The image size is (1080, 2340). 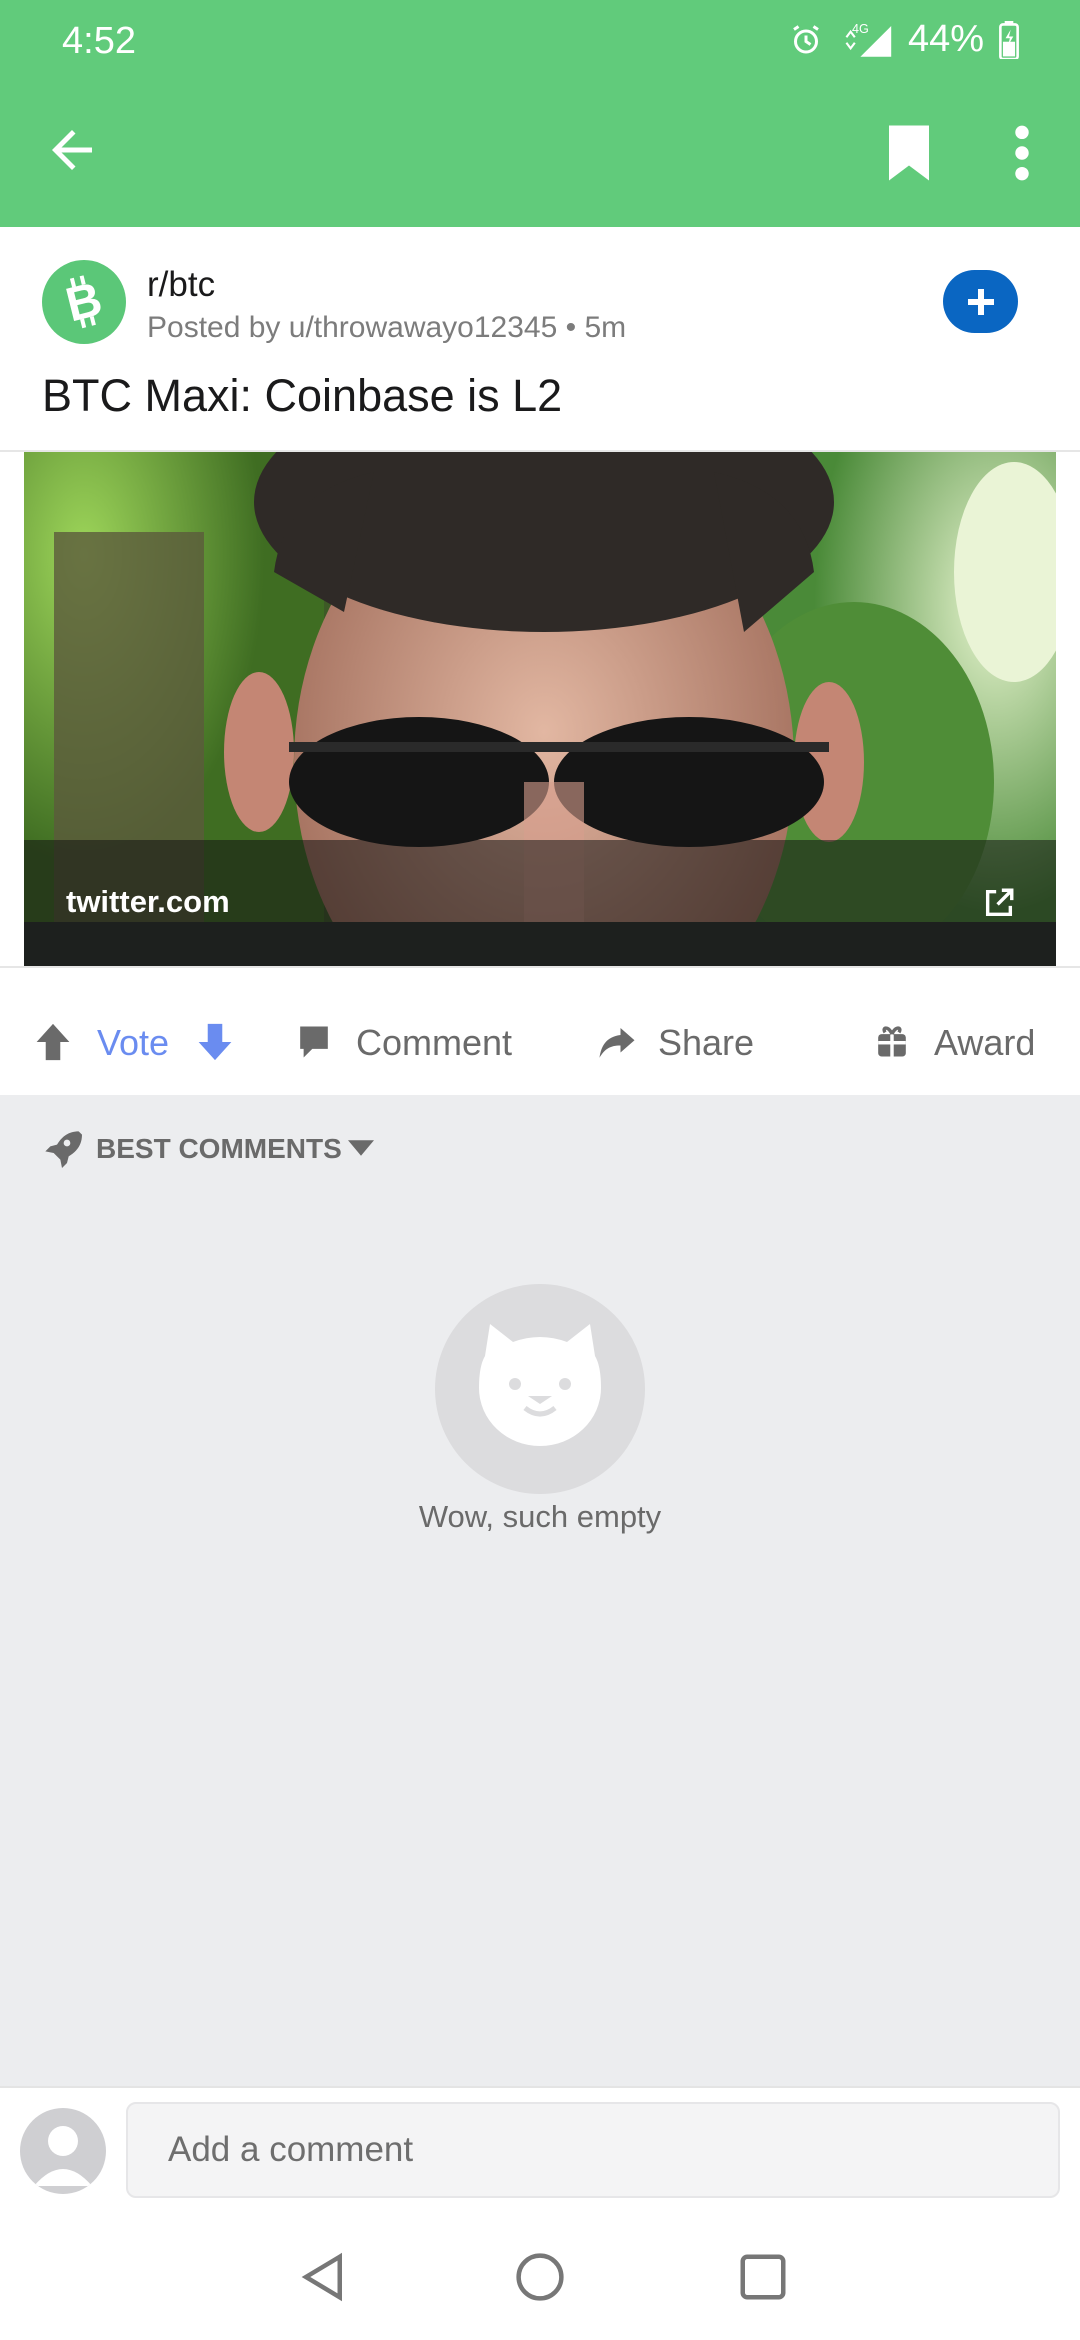 What do you see at coordinates (386, 328) in the screenshot?
I see `post-meta: Posted by u/throwawayo12345 • 5m` at bounding box center [386, 328].